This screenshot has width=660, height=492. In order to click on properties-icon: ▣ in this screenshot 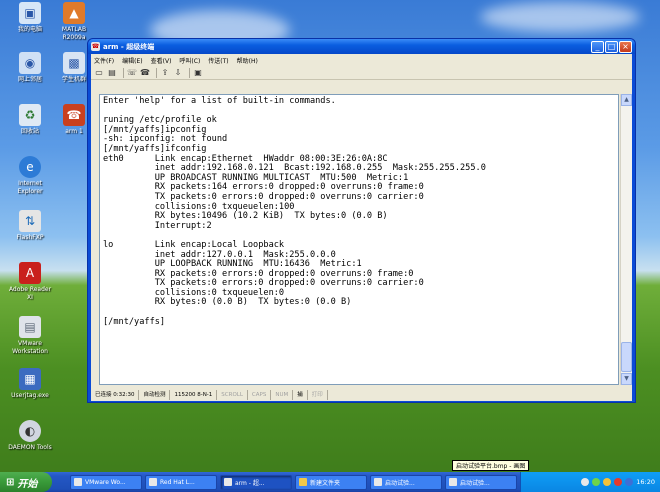, I will do `click(198, 73)`.